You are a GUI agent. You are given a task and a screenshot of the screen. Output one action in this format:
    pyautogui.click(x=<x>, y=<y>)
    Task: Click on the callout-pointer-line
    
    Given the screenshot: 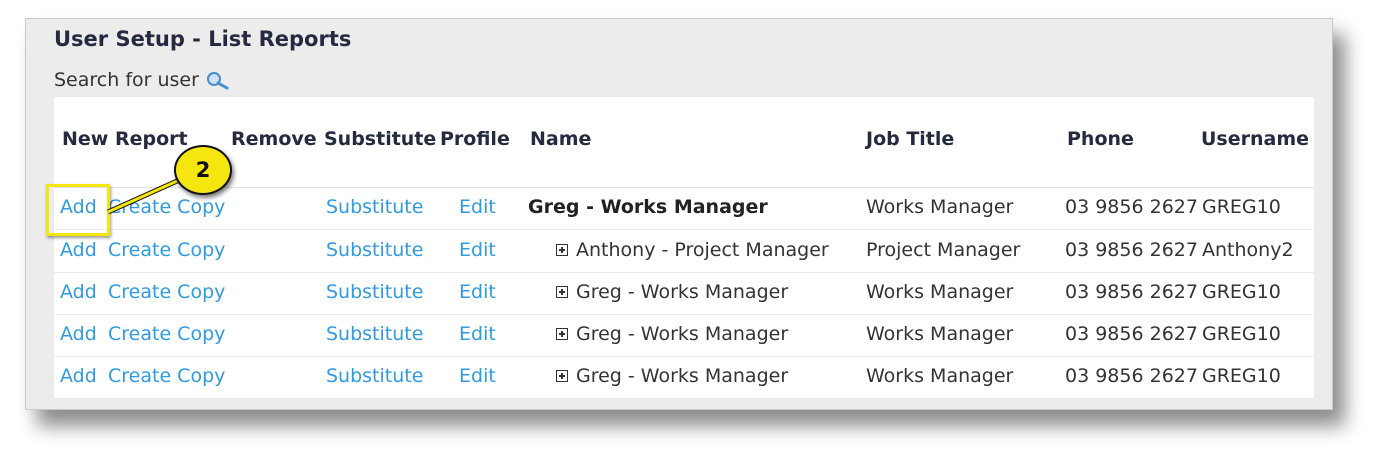 What is the action you would take?
    pyautogui.click(x=147, y=194)
    